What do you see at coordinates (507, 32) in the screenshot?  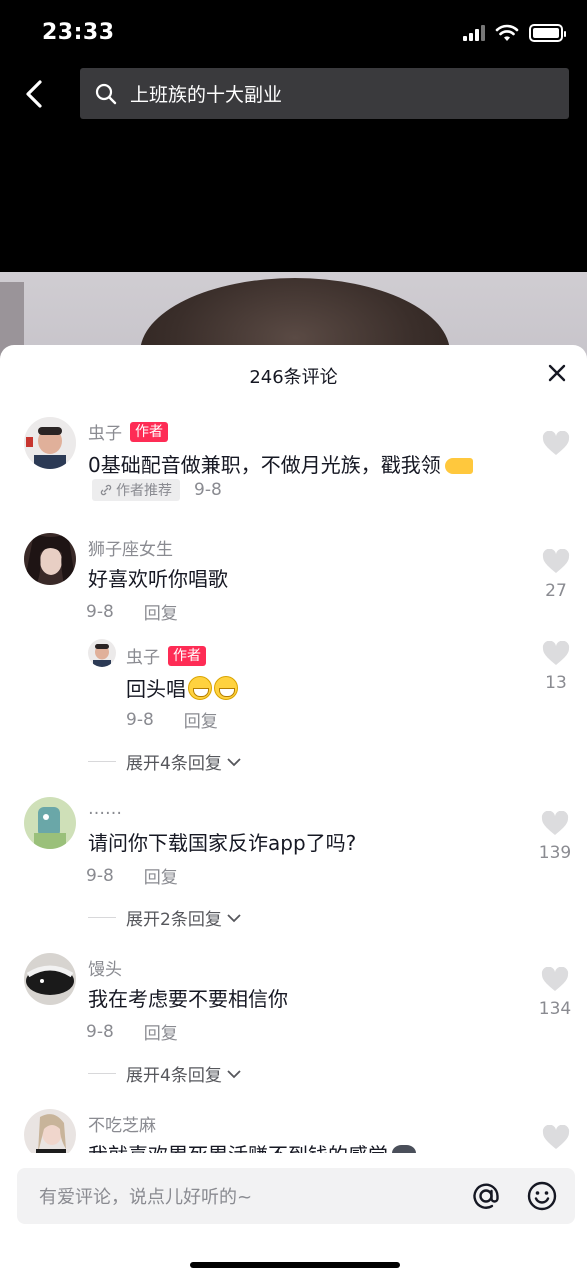 I see `wifi-icon` at bounding box center [507, 32].